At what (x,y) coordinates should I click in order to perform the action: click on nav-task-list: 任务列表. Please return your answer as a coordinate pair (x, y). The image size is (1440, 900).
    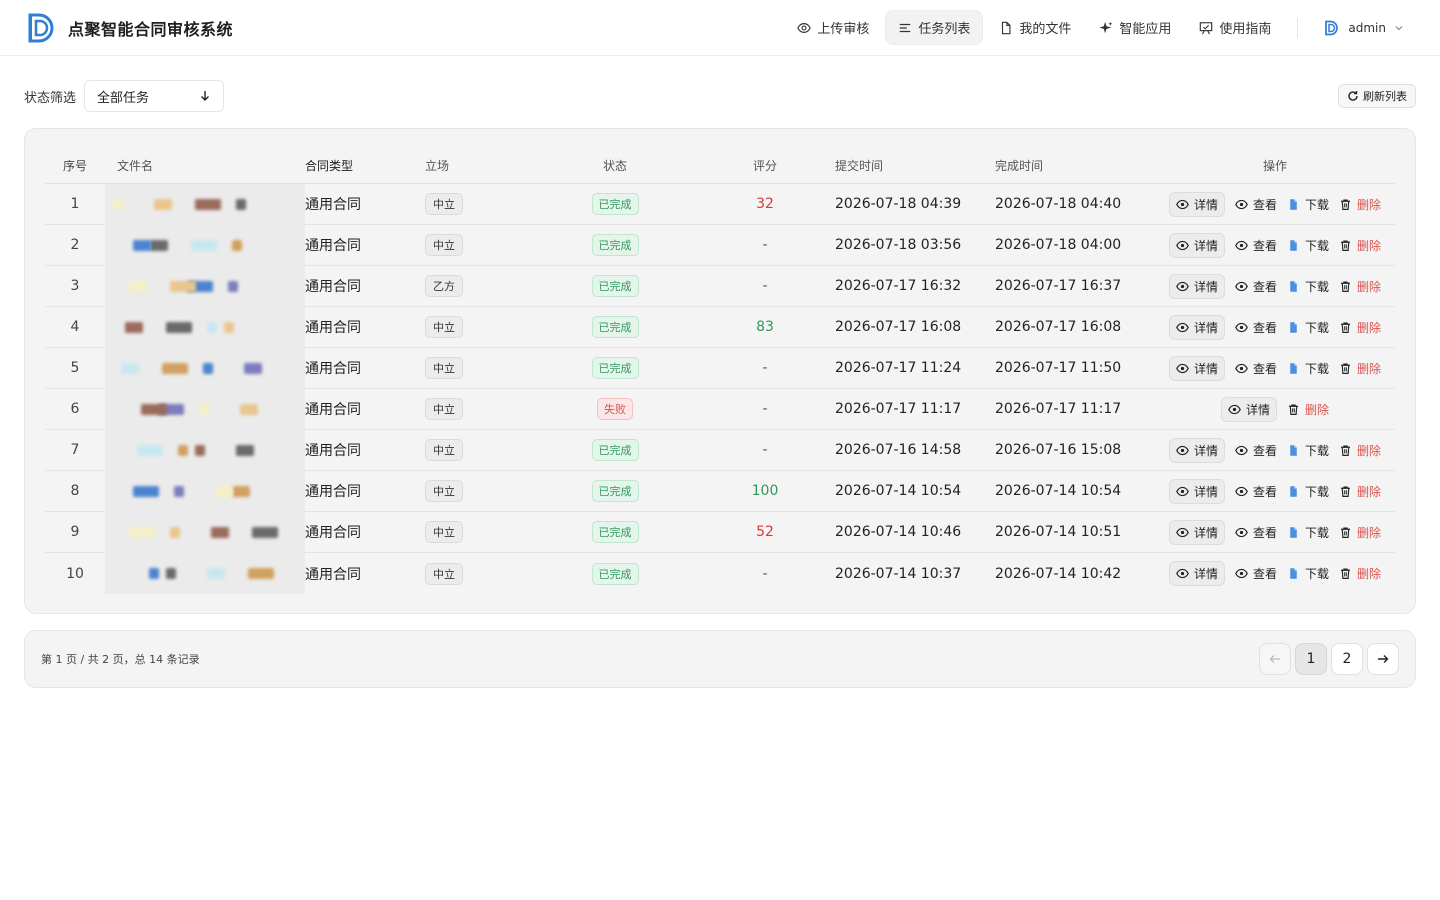
    Looking at the image, I should click on (934, 27).